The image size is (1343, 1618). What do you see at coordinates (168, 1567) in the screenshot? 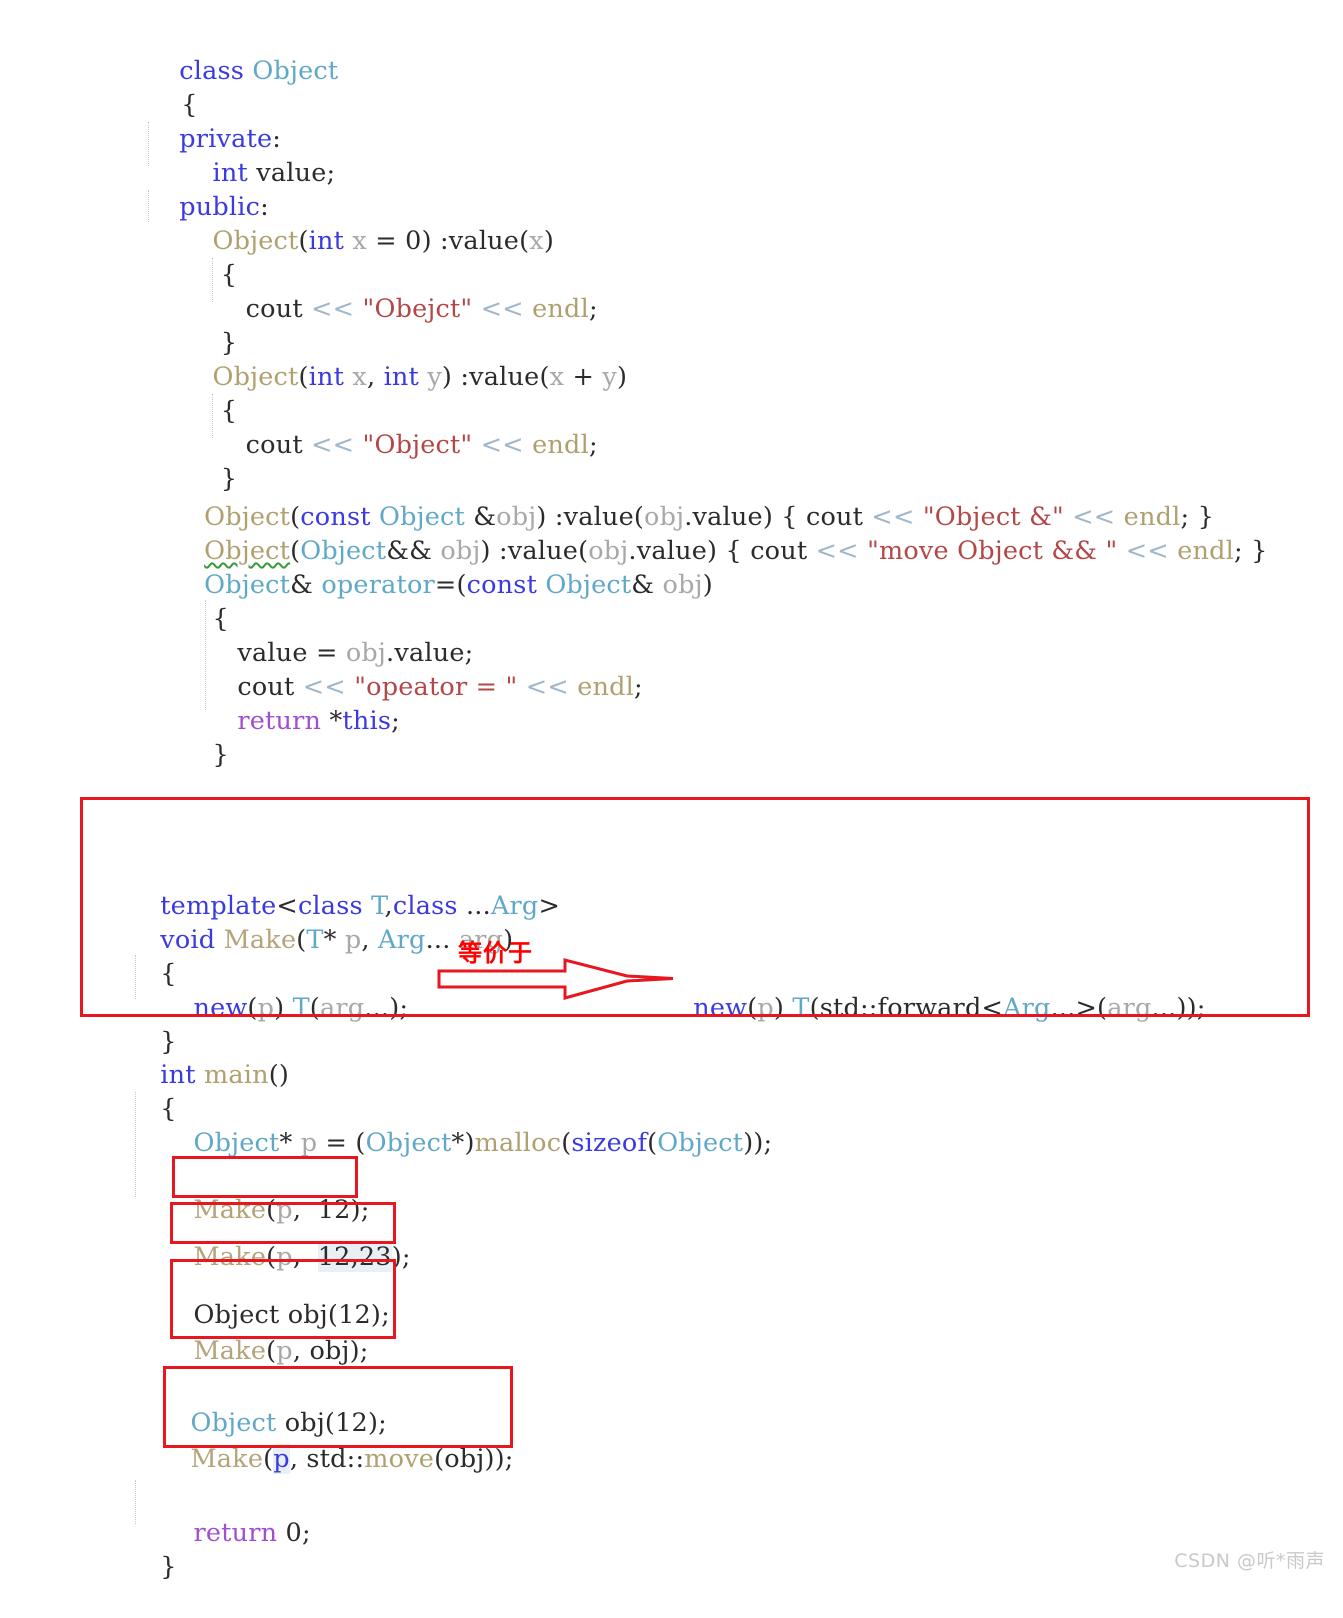
I see `code-line-main-close: }` at bounding box center [168, 1567].